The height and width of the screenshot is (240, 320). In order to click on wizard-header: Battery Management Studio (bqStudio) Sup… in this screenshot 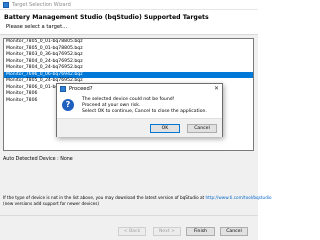, I will do `click(129, 22)`.